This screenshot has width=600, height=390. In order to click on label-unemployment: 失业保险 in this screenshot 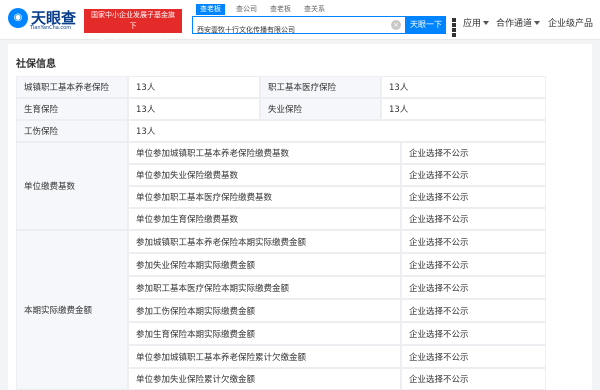, I will do `click(320, 109)`.